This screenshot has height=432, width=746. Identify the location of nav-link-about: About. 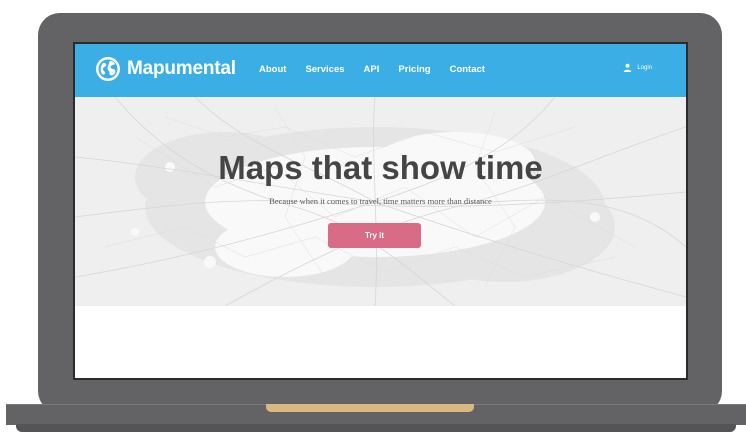
(272, 69).